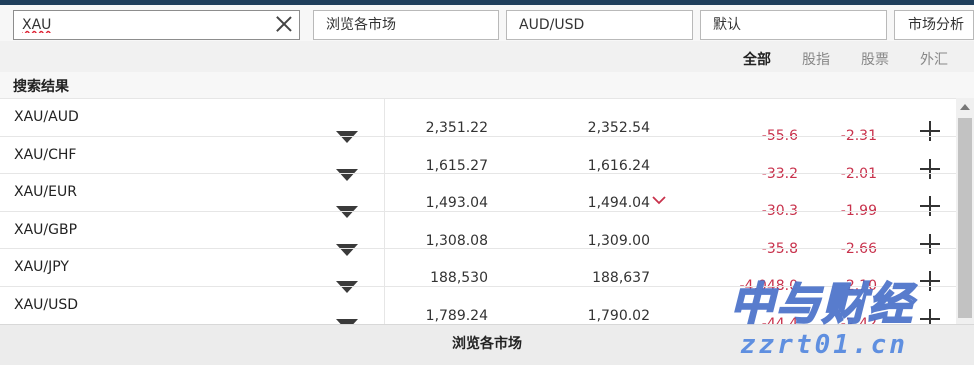 This screenshot has width=974, height=365. I want to click on table-row: XAU/GBP 1,308.08 1,309.00 -35.8 -2.66, so click(478, 233).